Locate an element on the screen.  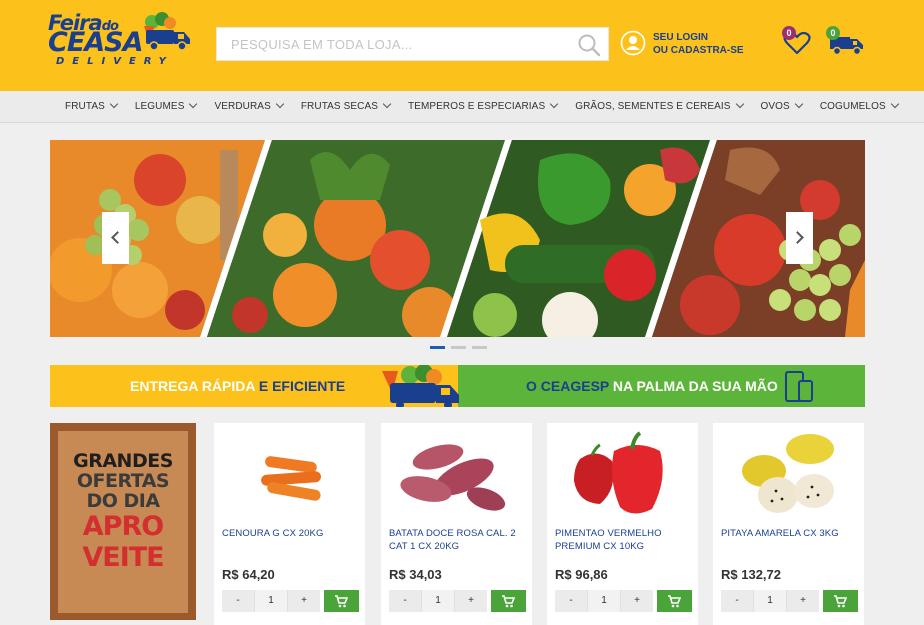
nav-item-legumes: LEGUMES is located at coordinates (166, 107).